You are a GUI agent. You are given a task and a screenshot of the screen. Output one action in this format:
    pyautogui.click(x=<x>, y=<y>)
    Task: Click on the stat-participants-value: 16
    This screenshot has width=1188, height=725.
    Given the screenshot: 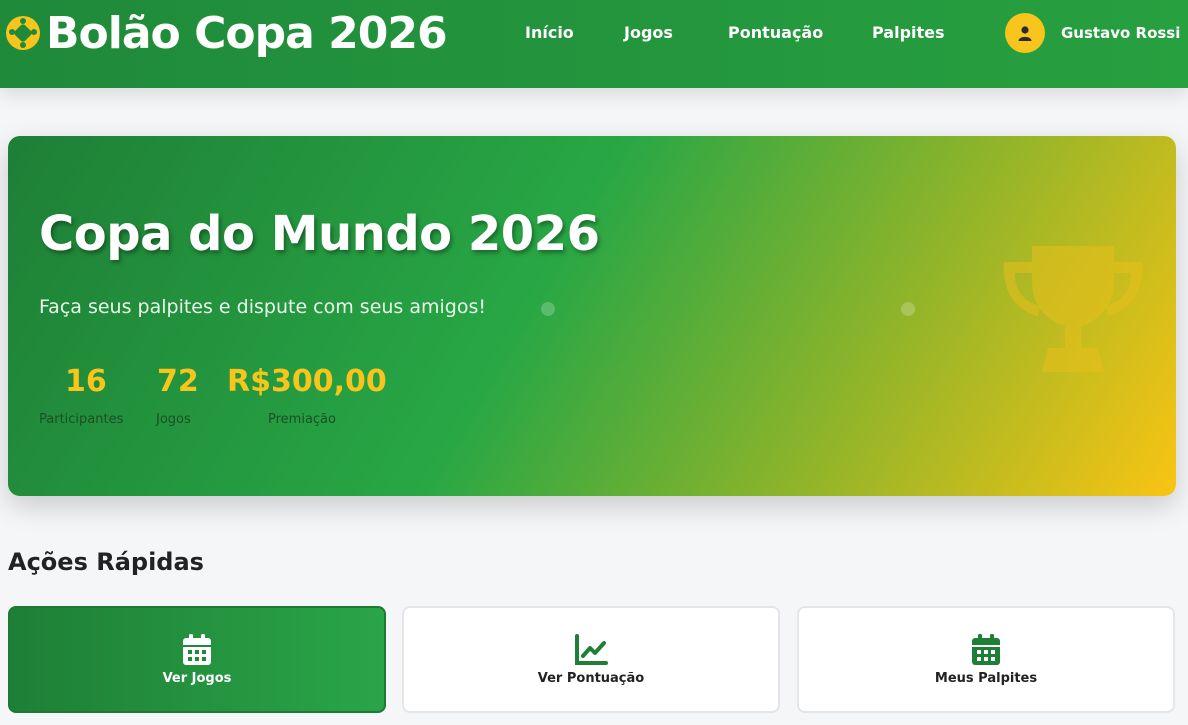 What is the action you would take?
    pyautogui.click(x=86, y=381)
    